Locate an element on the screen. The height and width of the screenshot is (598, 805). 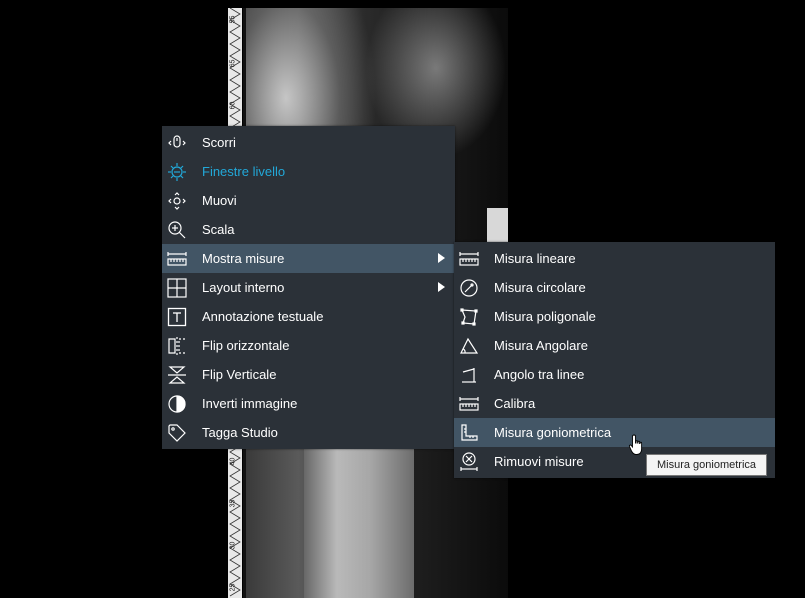
menu-item-label: Tagga Studio is located at coordinates (240, 432).